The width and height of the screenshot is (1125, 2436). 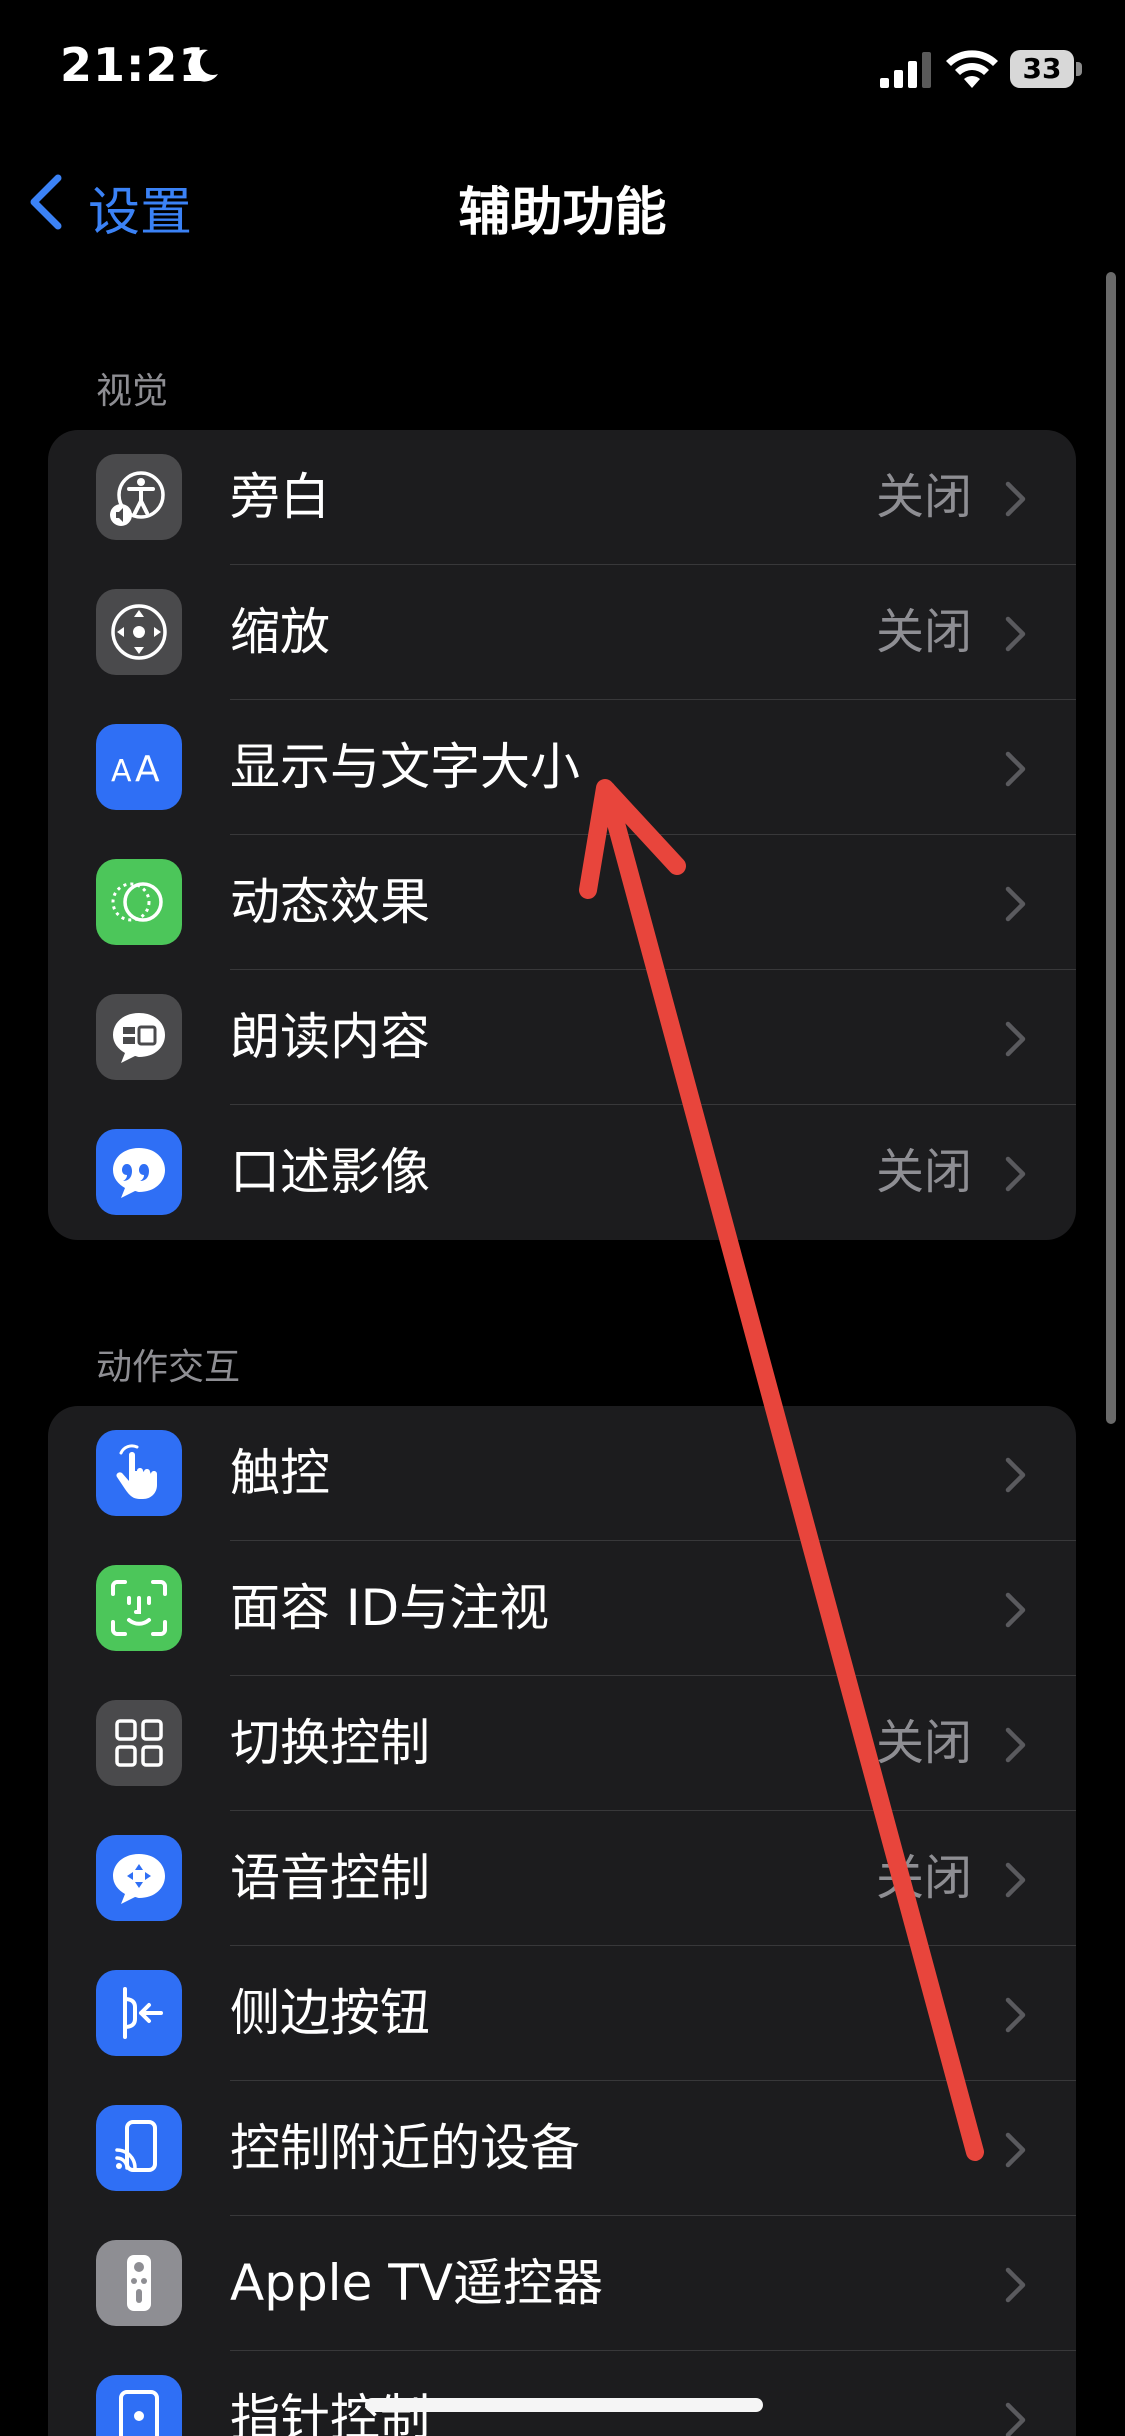 What do you see at coordinates (139, 1878) in the screenshot?
I see `voice-control-icon` at bounding box center [139, 1878].